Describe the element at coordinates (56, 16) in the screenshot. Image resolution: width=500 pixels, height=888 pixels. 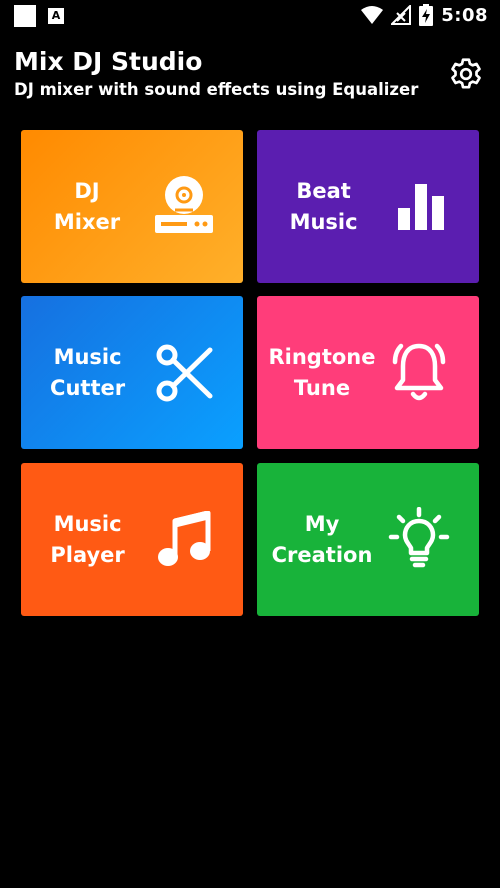
I see `notification-a-icon: A` at that location.